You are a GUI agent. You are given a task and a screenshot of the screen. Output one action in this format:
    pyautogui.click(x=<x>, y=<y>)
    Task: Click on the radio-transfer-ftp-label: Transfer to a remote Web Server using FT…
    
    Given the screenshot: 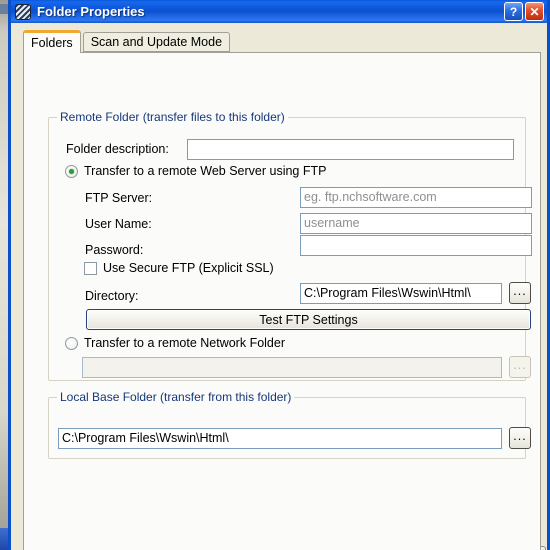 What is the action you would take?
    pyautogui.click(x=205, y=171)
    